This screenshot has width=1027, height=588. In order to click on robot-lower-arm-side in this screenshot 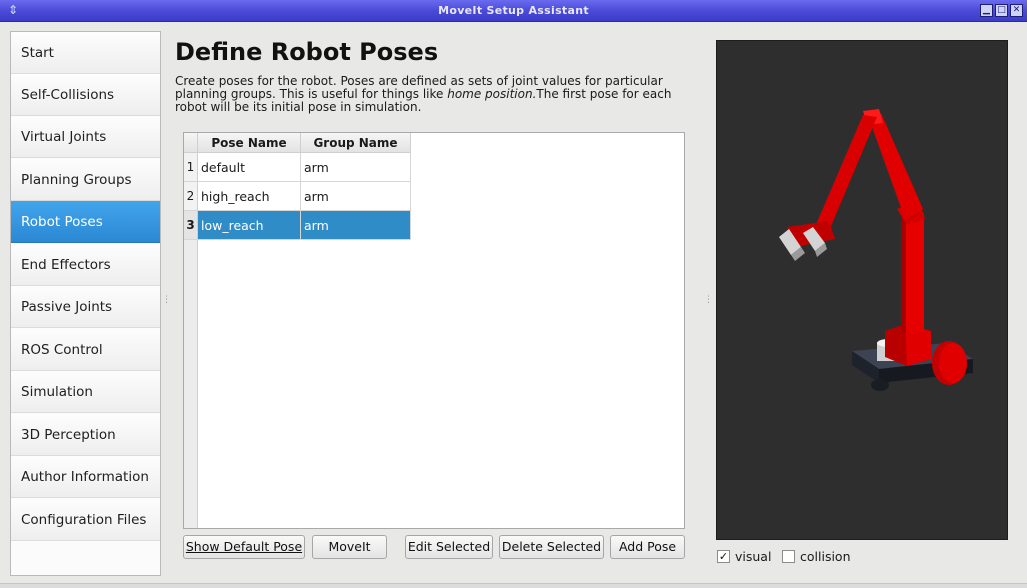, I will do `click(903, 274)`.